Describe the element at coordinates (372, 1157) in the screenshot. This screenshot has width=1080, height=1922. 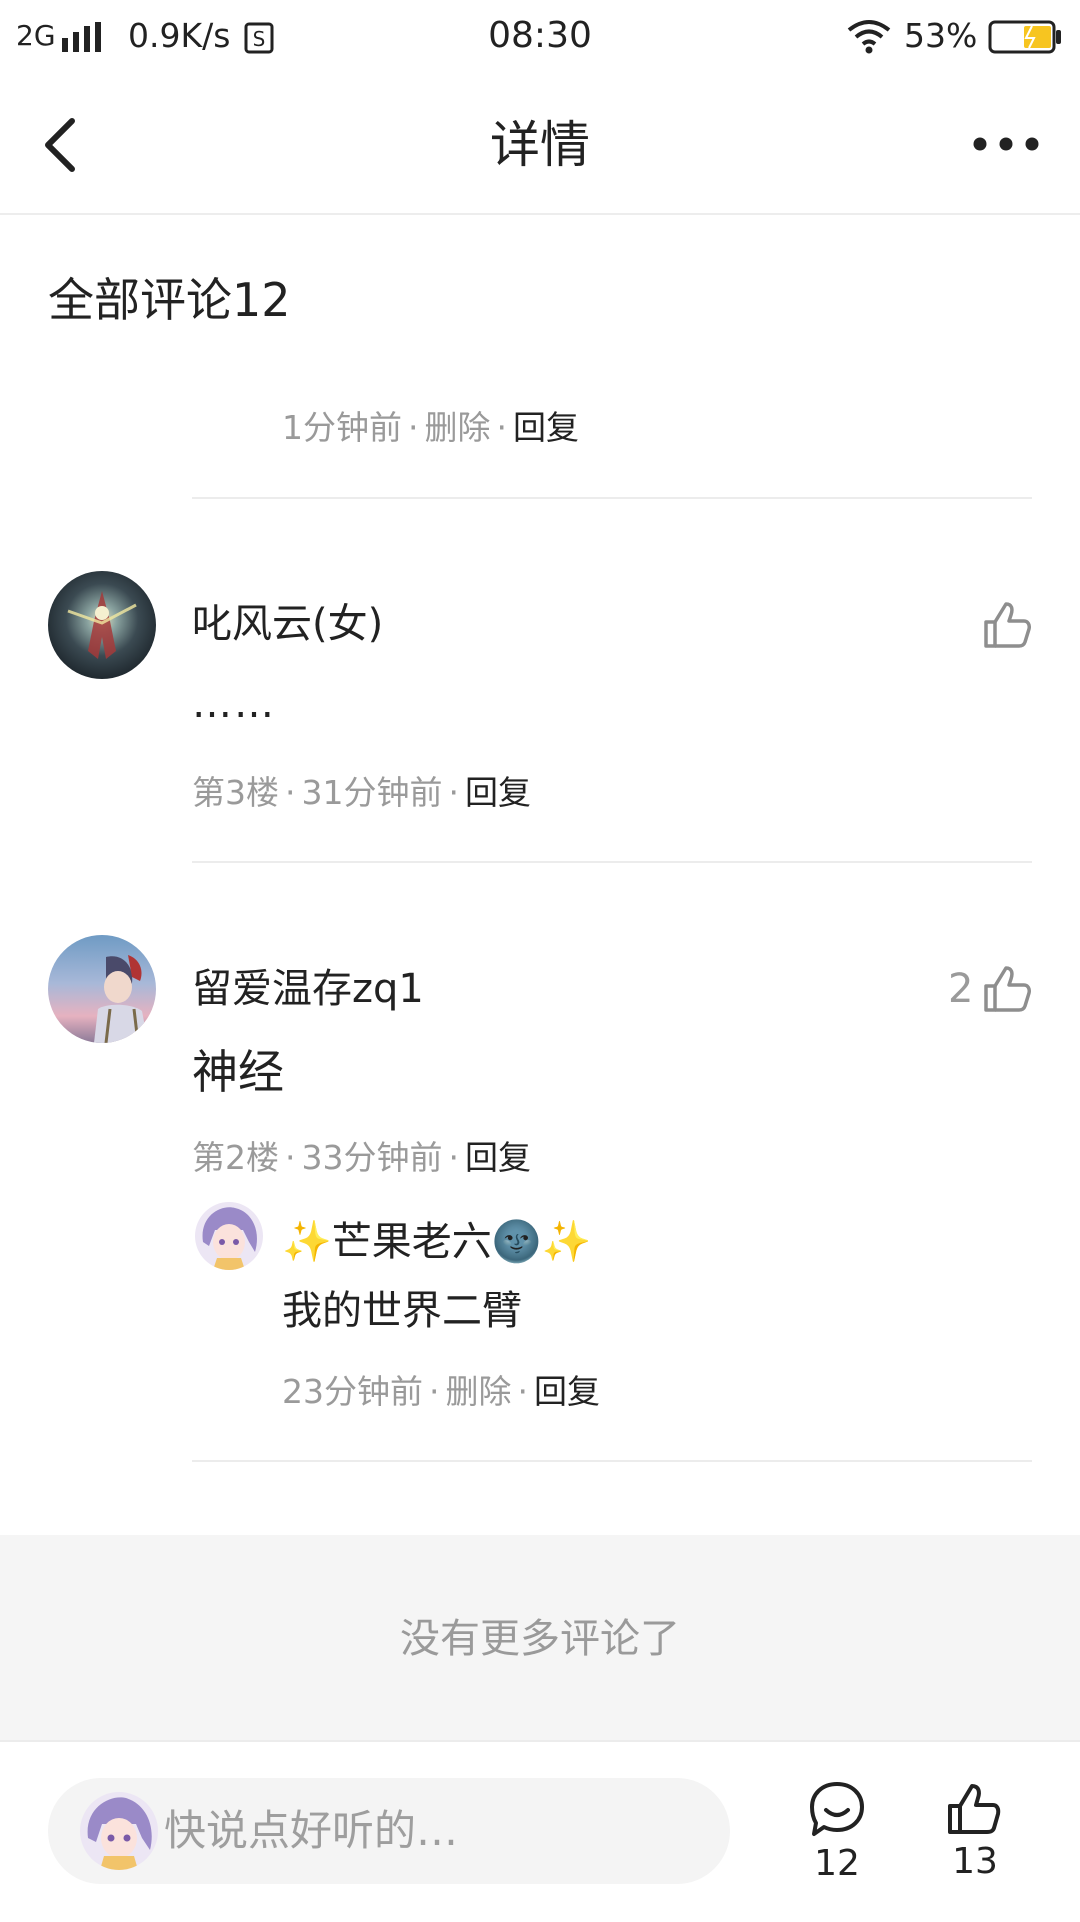
I see `comment-time: 33分钟前` at that location.